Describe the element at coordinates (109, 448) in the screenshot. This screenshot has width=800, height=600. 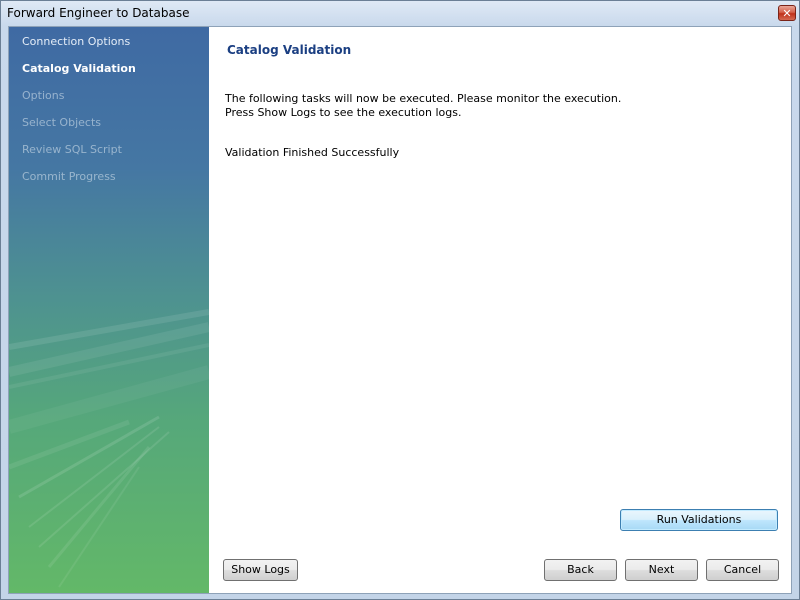
I see `sidebar-decoration` at that location.